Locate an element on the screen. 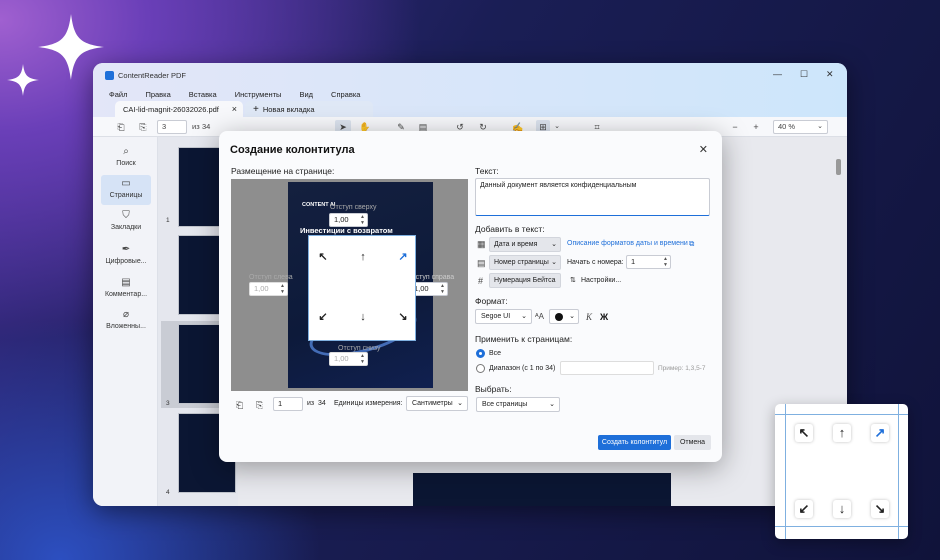  margin-bottom-input: 1,00 ▲ ▼ is located at coordinates (348, 359).